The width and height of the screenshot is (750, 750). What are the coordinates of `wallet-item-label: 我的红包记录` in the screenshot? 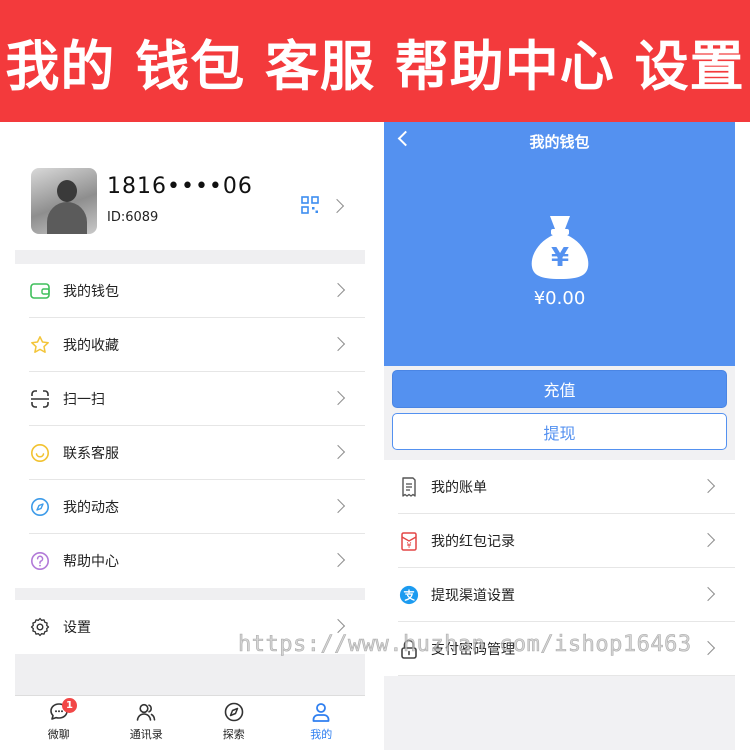 It's located at (473, 541).